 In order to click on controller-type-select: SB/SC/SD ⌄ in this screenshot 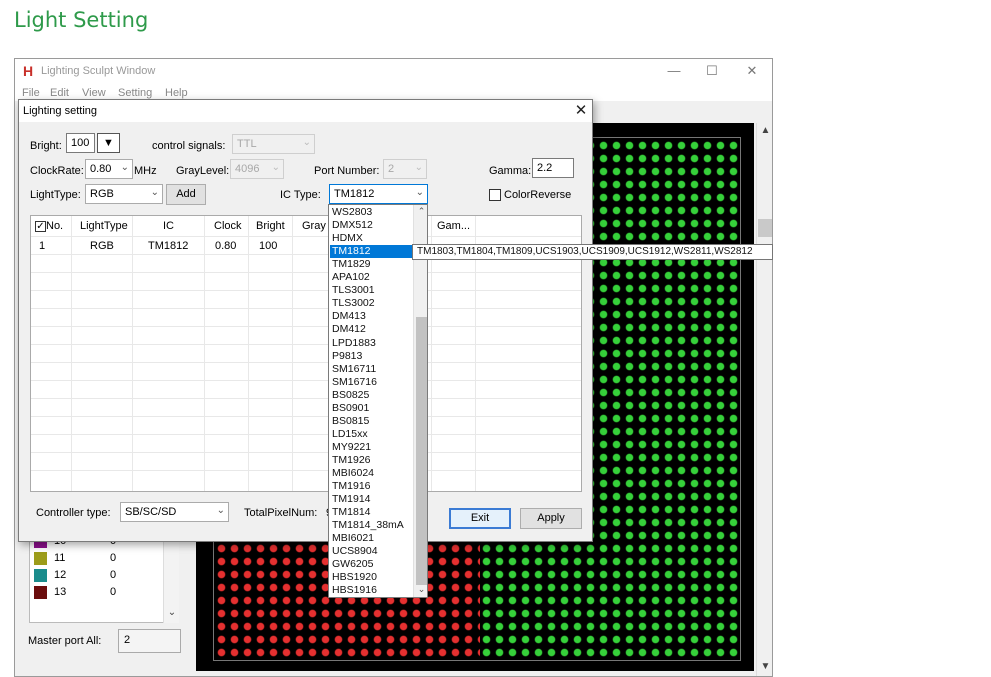, I will do `click(174, 512)`.